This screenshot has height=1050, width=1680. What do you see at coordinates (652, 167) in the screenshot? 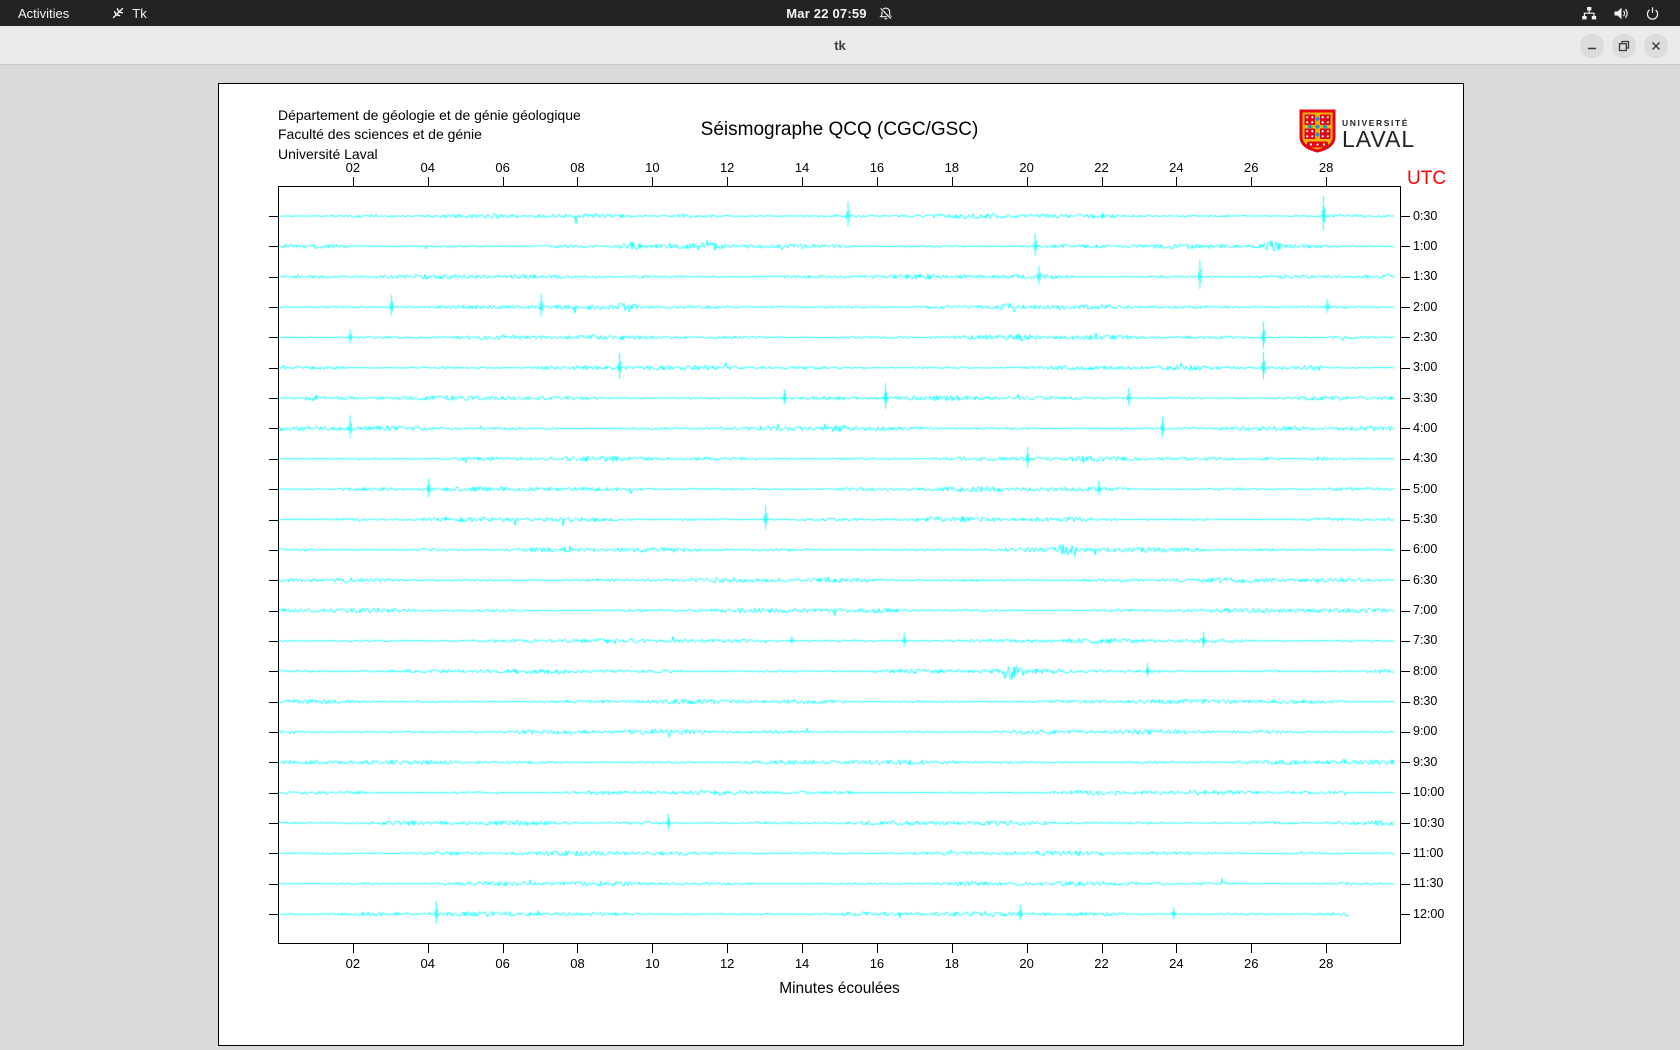
I see `x-tick-label-top: 10` at bounding box center [652, 167].